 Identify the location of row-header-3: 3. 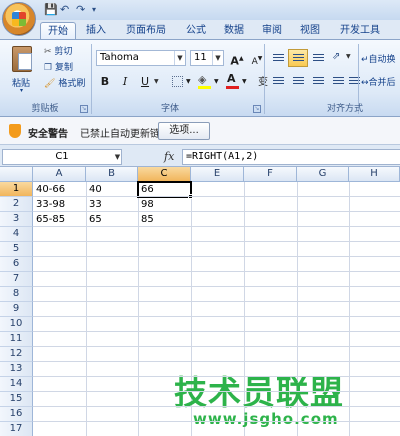
(16, 219).